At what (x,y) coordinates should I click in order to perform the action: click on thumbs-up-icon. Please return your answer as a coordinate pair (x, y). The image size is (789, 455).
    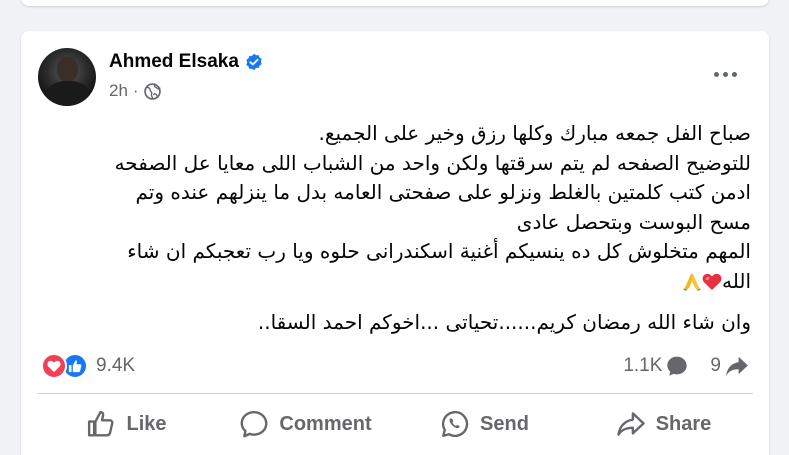
    Looking at the image, I should click on (101, 423).